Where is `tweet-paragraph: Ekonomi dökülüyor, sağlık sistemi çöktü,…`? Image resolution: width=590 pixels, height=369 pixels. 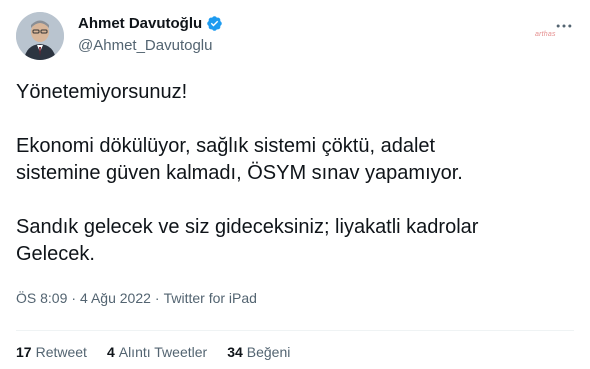
tweet-paragraph: Ekonomi dökülüyor, sağlık sistemi çöktü,… is located at coordinates (239, 159).